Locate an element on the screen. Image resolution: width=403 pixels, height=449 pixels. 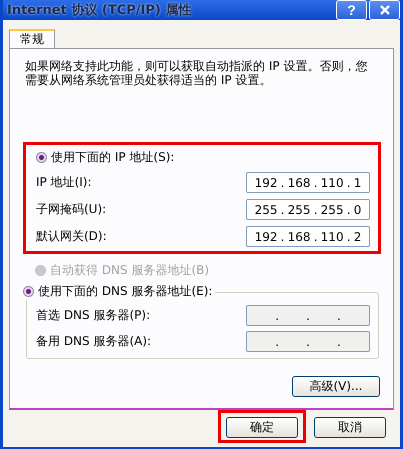
field-label: 首选 DNS 服务器(P): is located at coordinates (93, 315).